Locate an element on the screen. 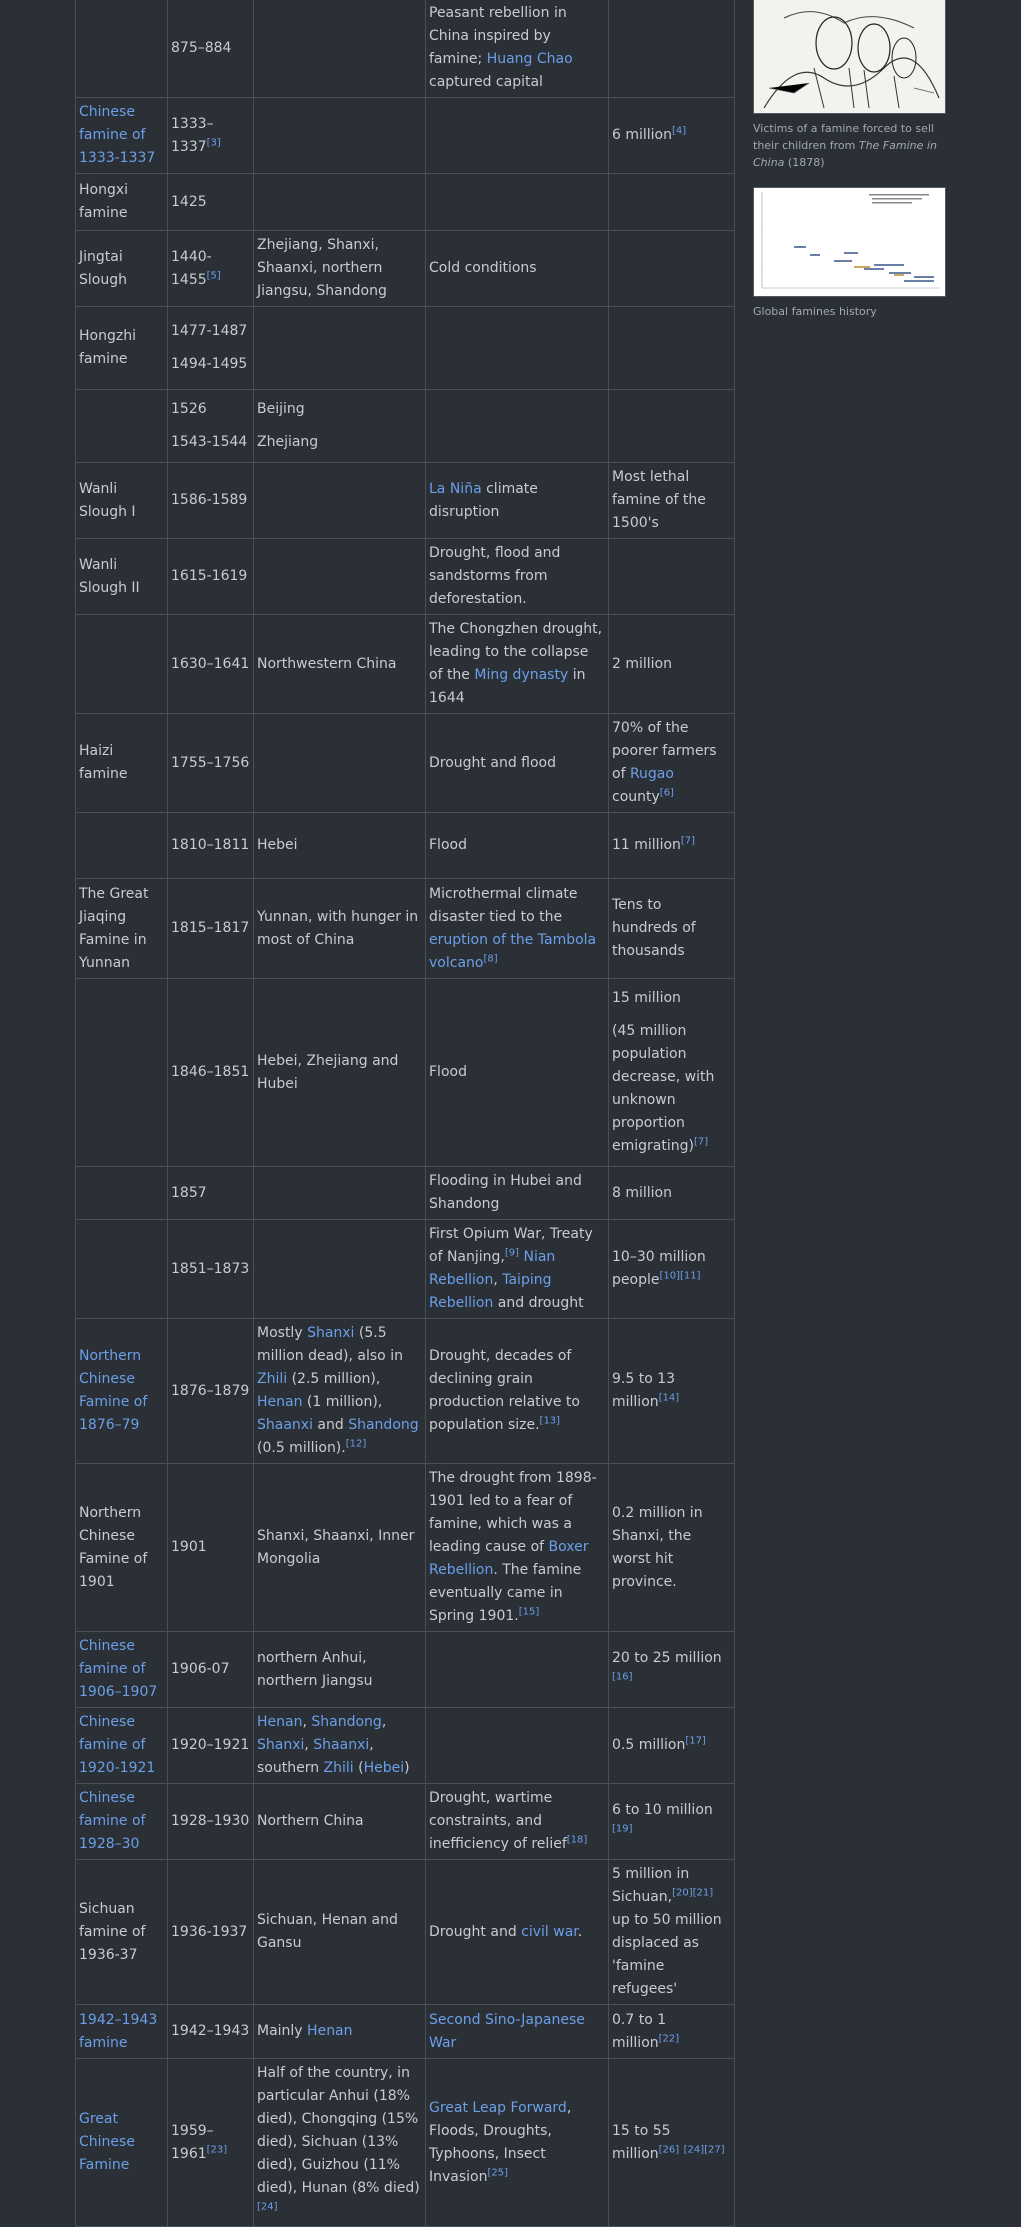 This screenshot has width=1021, height=2227. wiki-link: Hebei is located at coordinates (384, 1768).